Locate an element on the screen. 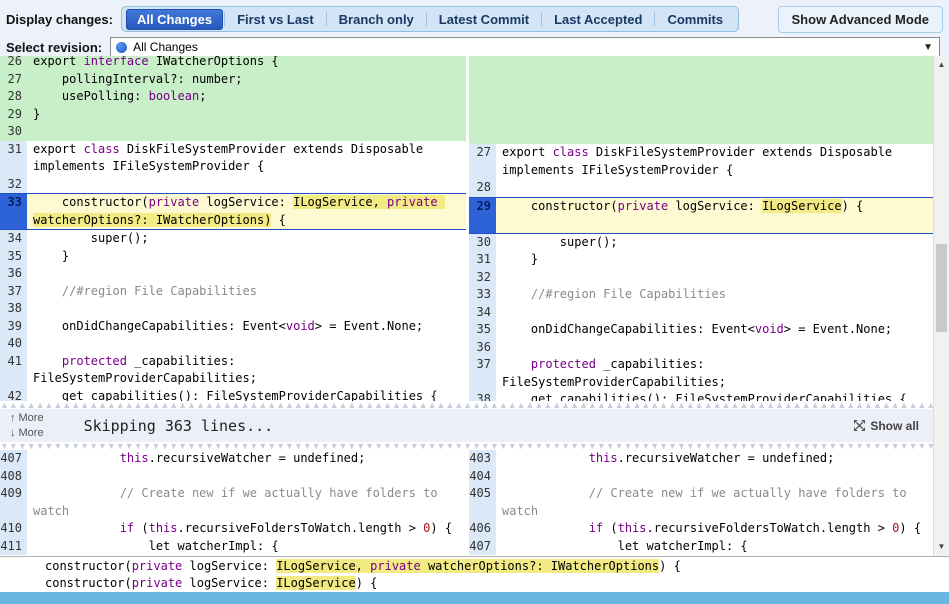 The height and width of the screenshot is (604, 949). code-row: 404 is located at coordinates (701, 476).